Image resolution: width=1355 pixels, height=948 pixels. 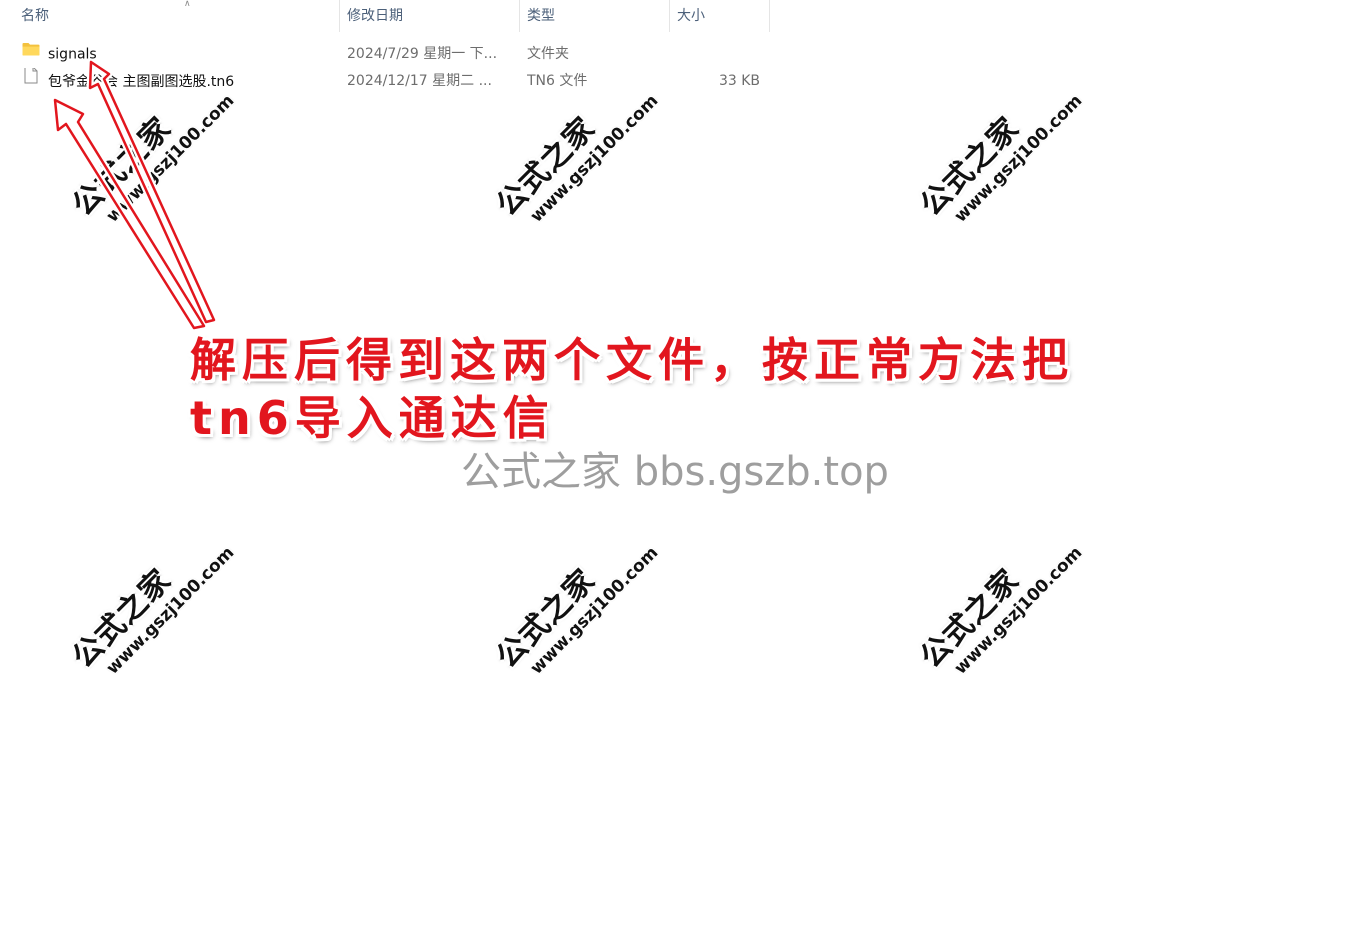 What do you see at coordinates (691, 16) in the screenshot?
I see `column-header-size-label: 大小` at bounding box center [691, 16].